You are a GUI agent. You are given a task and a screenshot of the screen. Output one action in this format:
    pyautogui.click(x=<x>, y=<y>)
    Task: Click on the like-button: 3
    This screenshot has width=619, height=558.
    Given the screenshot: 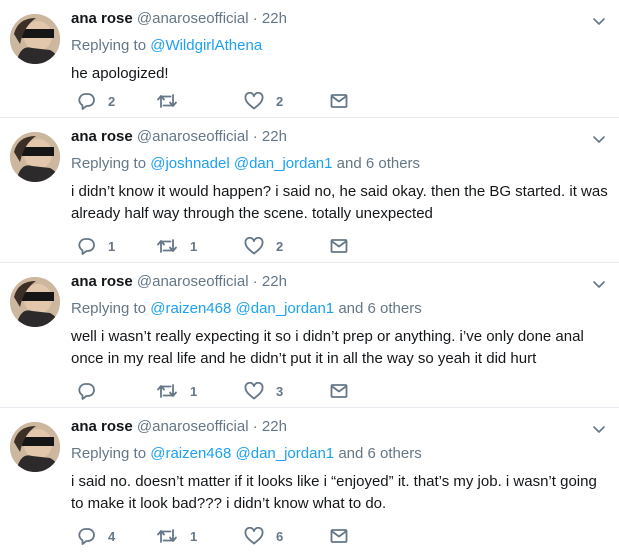 What is the action you would take?
    pyautogui.click(x=263, y=391)
    